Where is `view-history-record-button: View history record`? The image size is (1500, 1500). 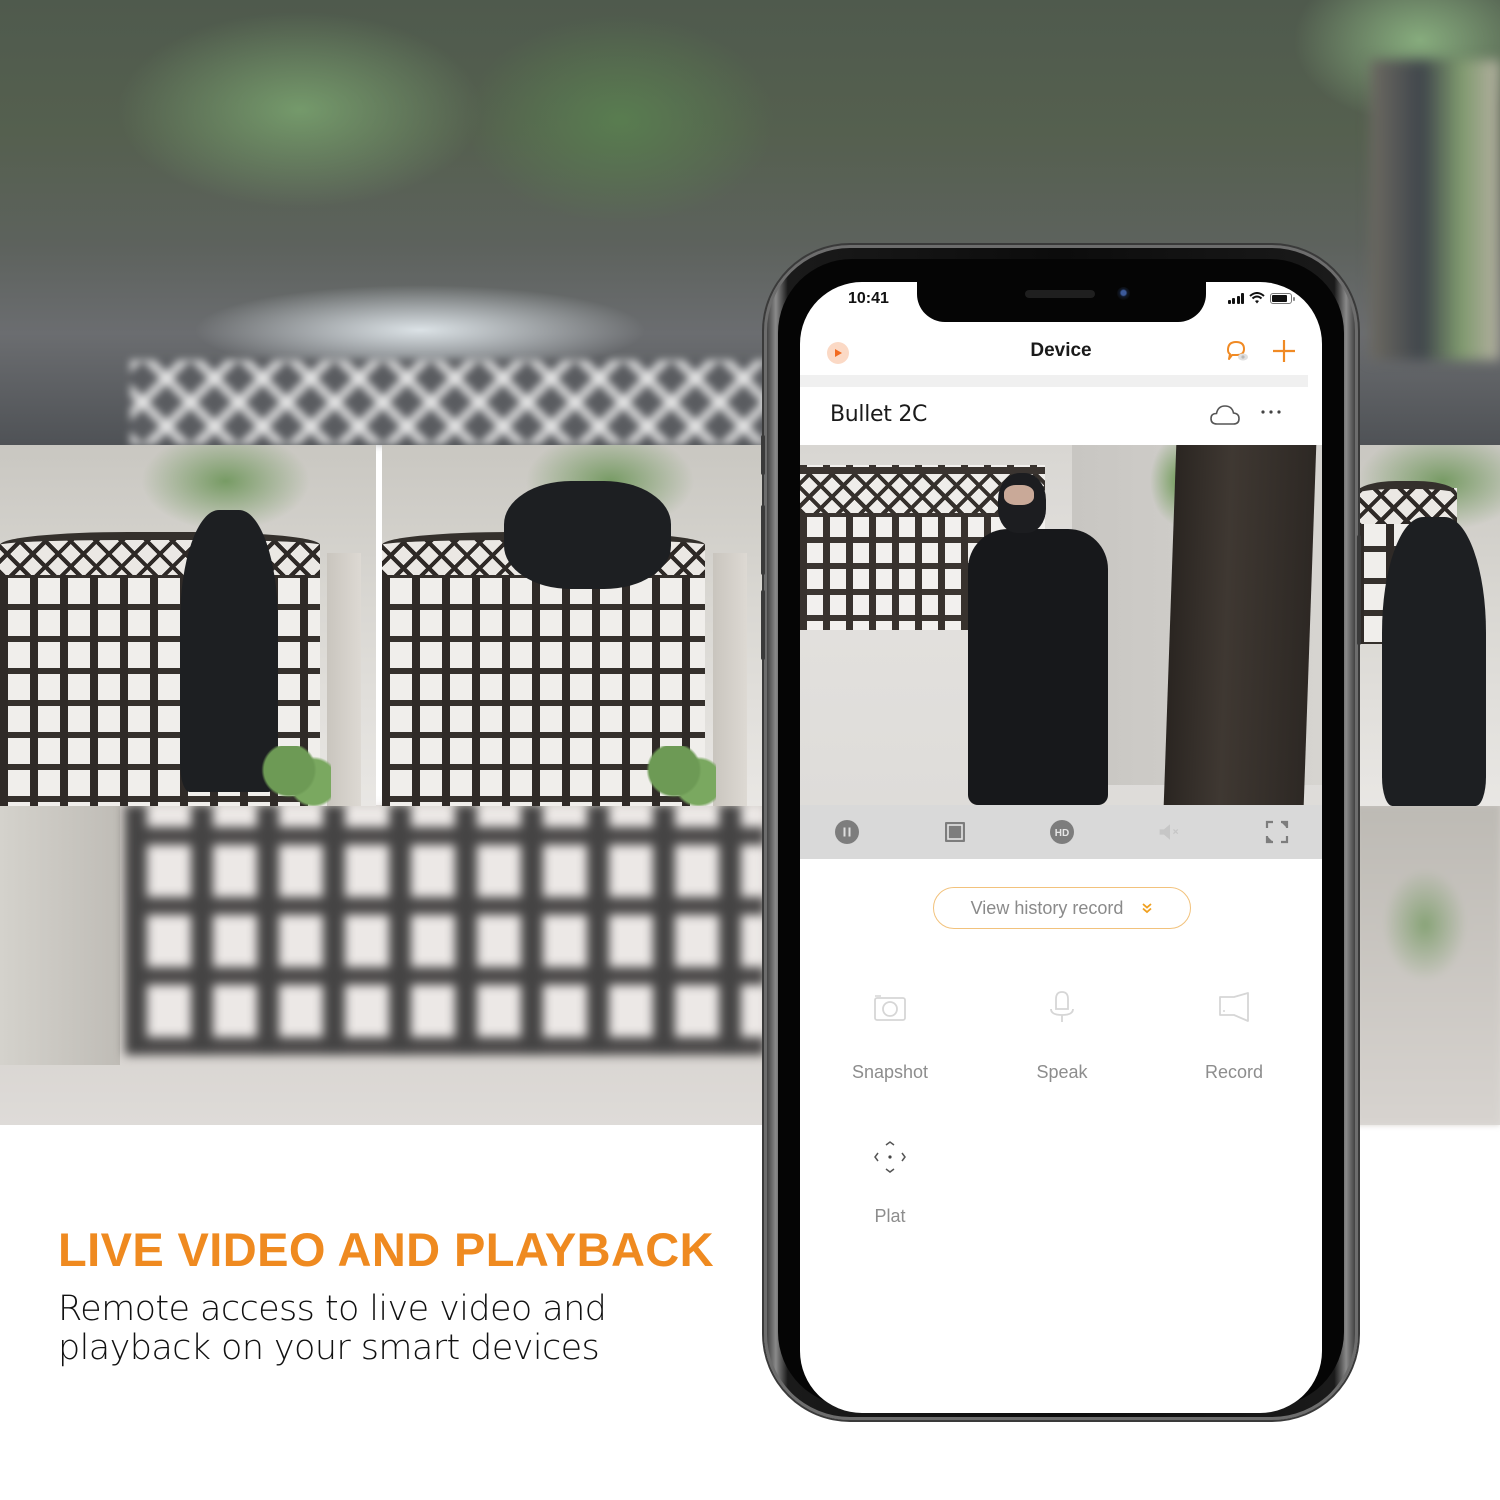 view-history-record-button: View history record is located at coordinates (1062, 908).